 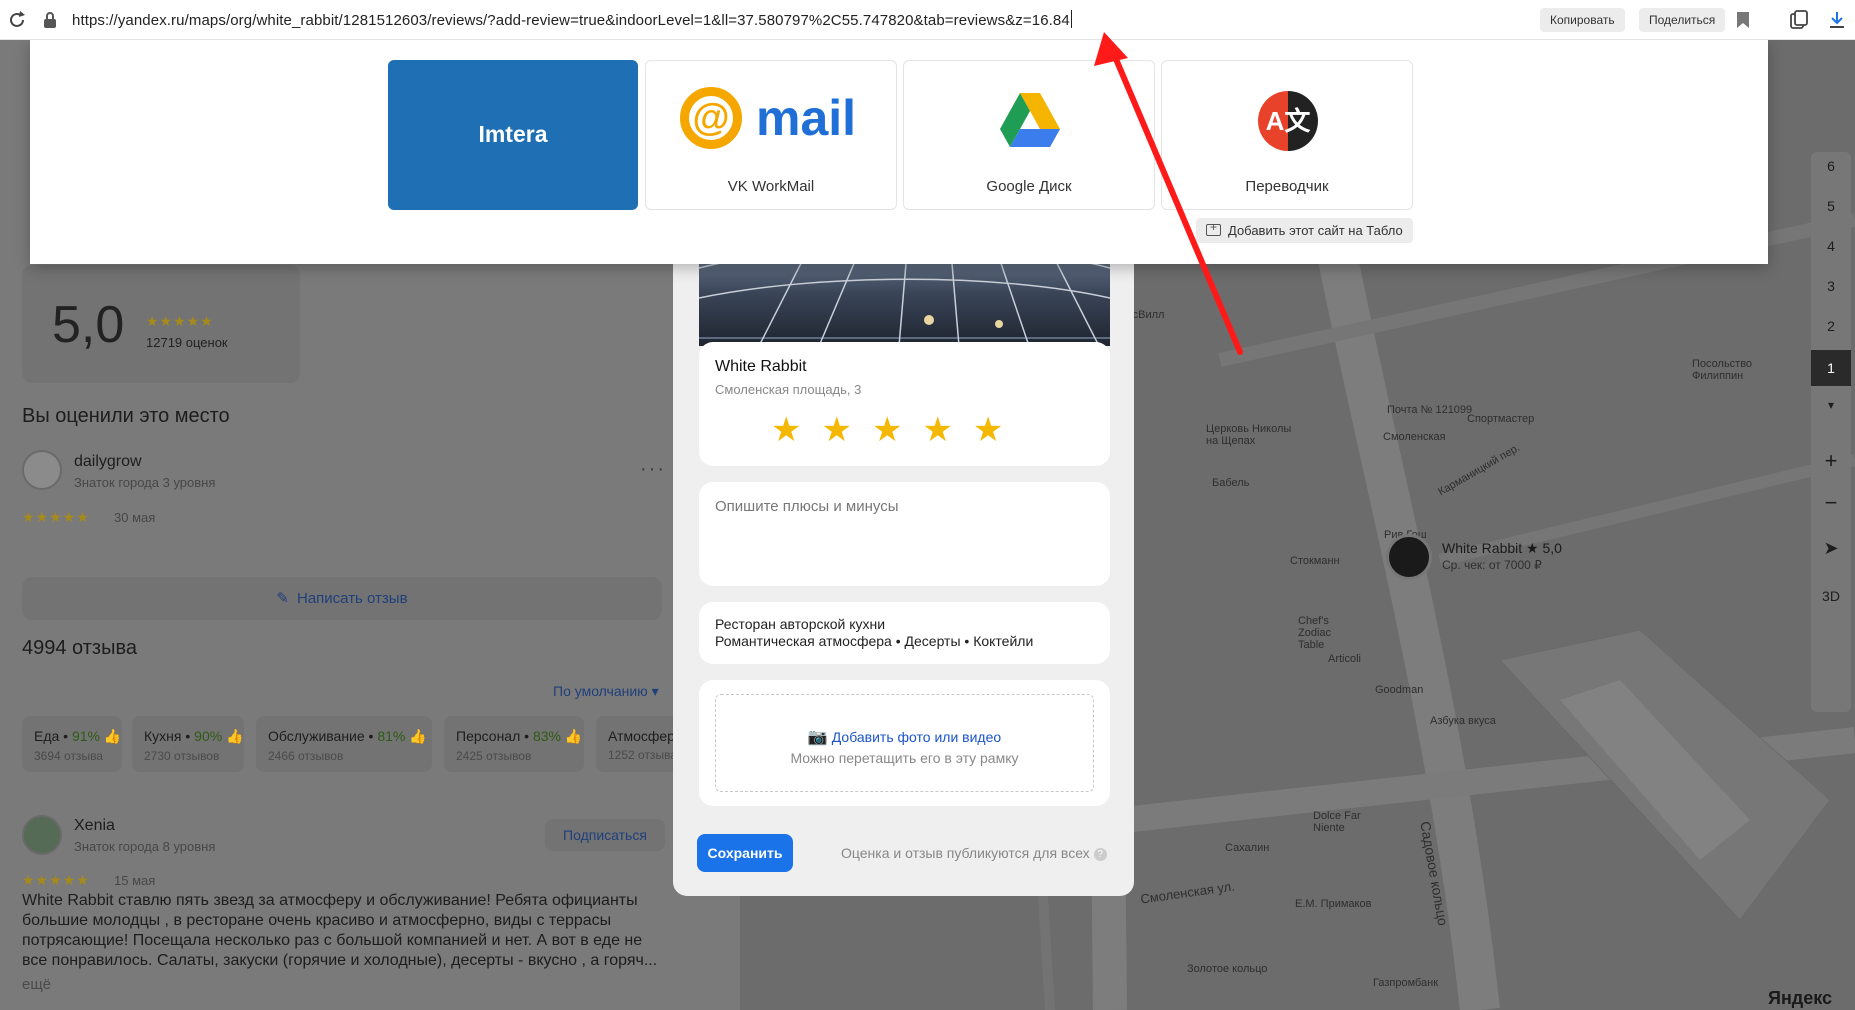 What do you see at coordinates (163, 736) in the screenshot?
I see `aspect-name: Кухня` at bounding box center [163, 736].